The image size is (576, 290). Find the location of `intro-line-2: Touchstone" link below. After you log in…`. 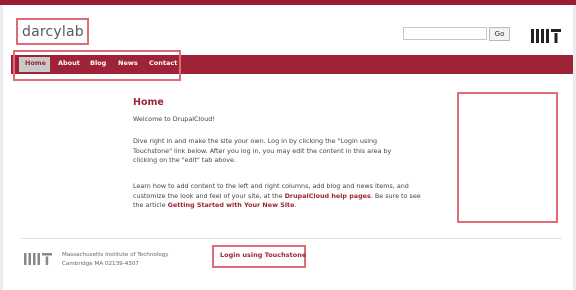

intro-line-2: Touchstone" link below. After you log in… is located at coordinates (262, 150).